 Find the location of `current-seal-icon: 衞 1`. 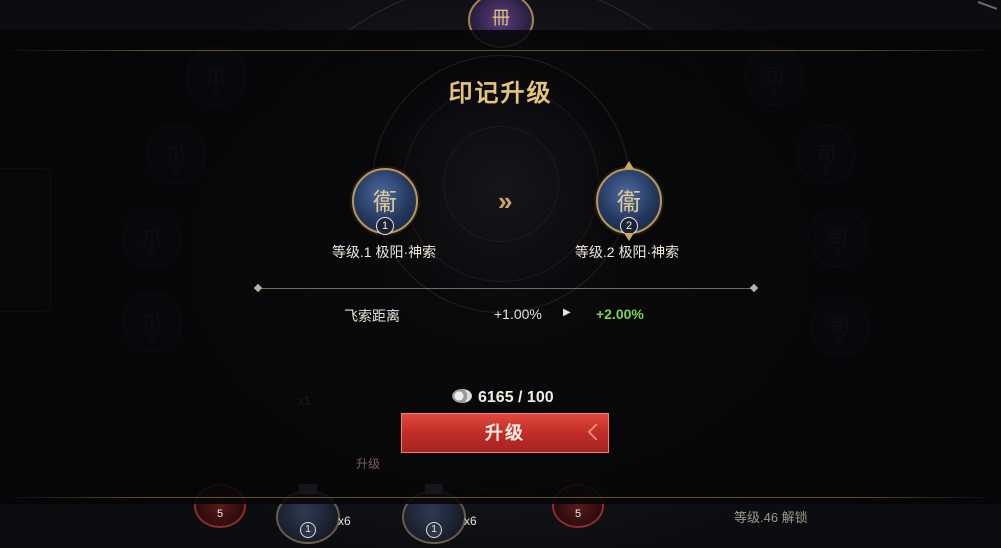

current-seal-icon: 衞 1 is located at coordinates (385, 201).